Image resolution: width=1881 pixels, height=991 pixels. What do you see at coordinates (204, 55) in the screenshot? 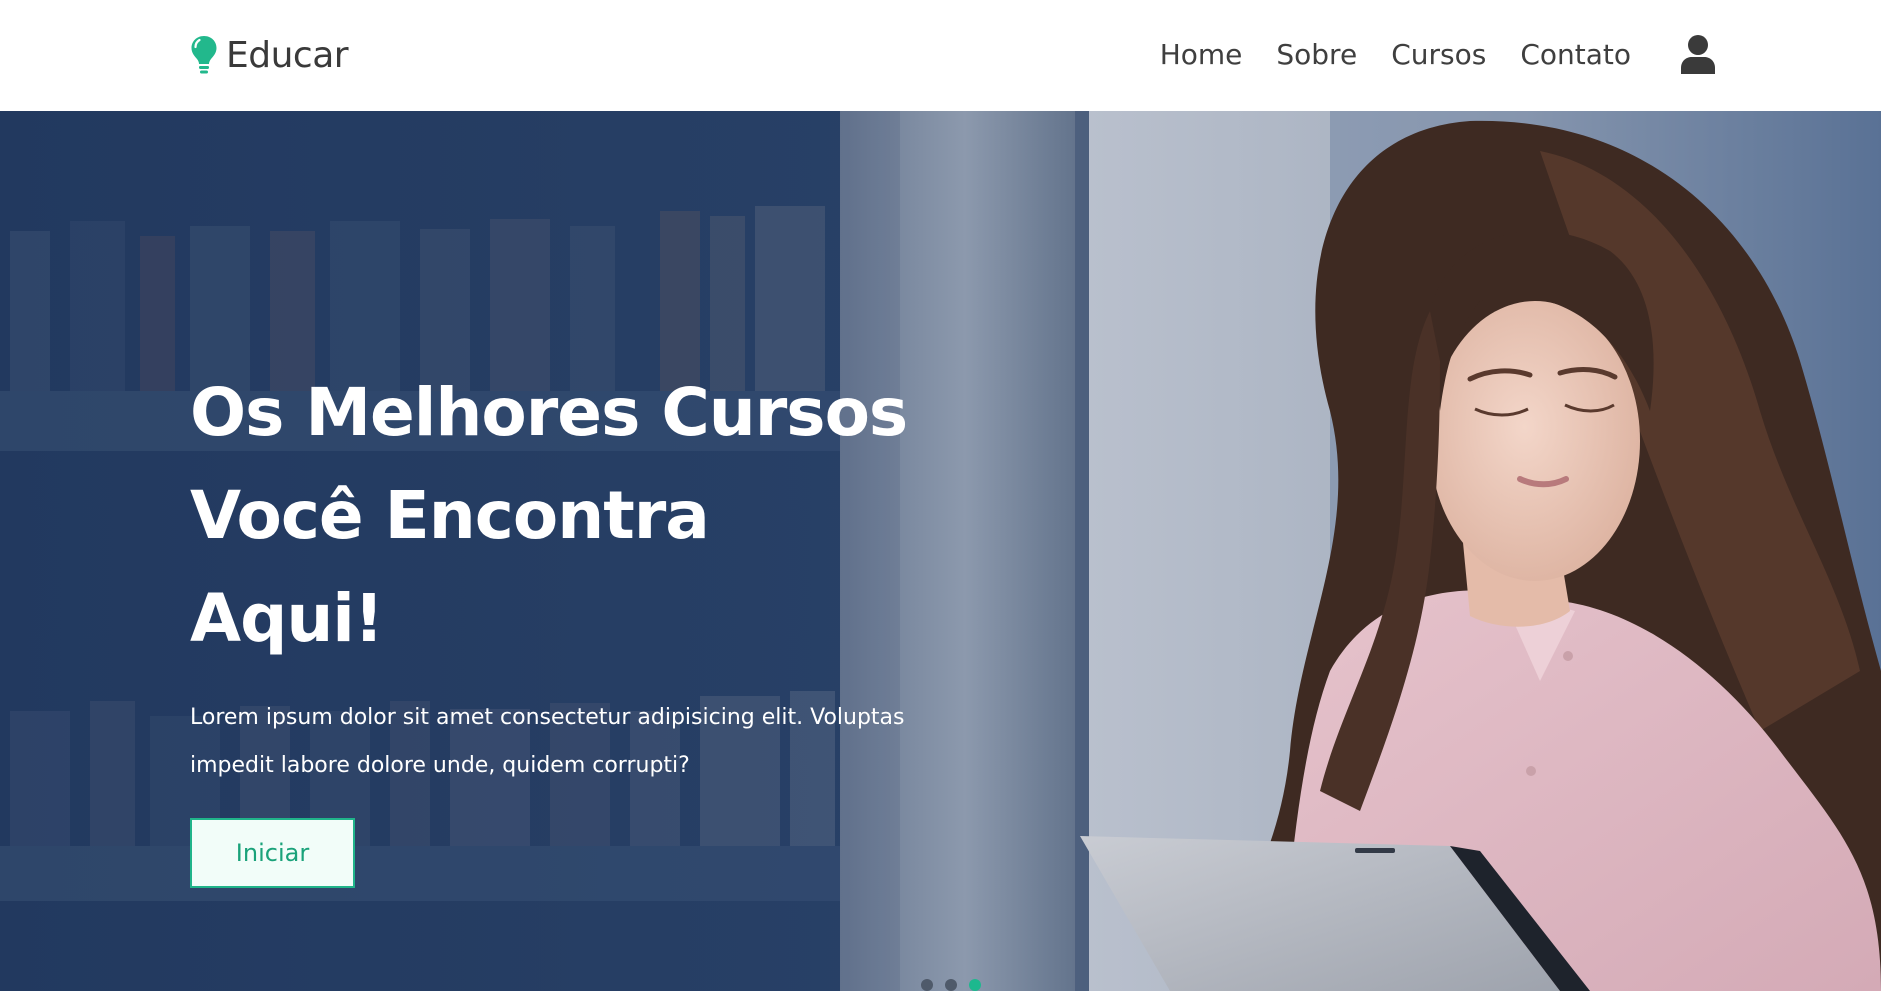
I see `lightbulb-icon` at bounding box center [204, 55].